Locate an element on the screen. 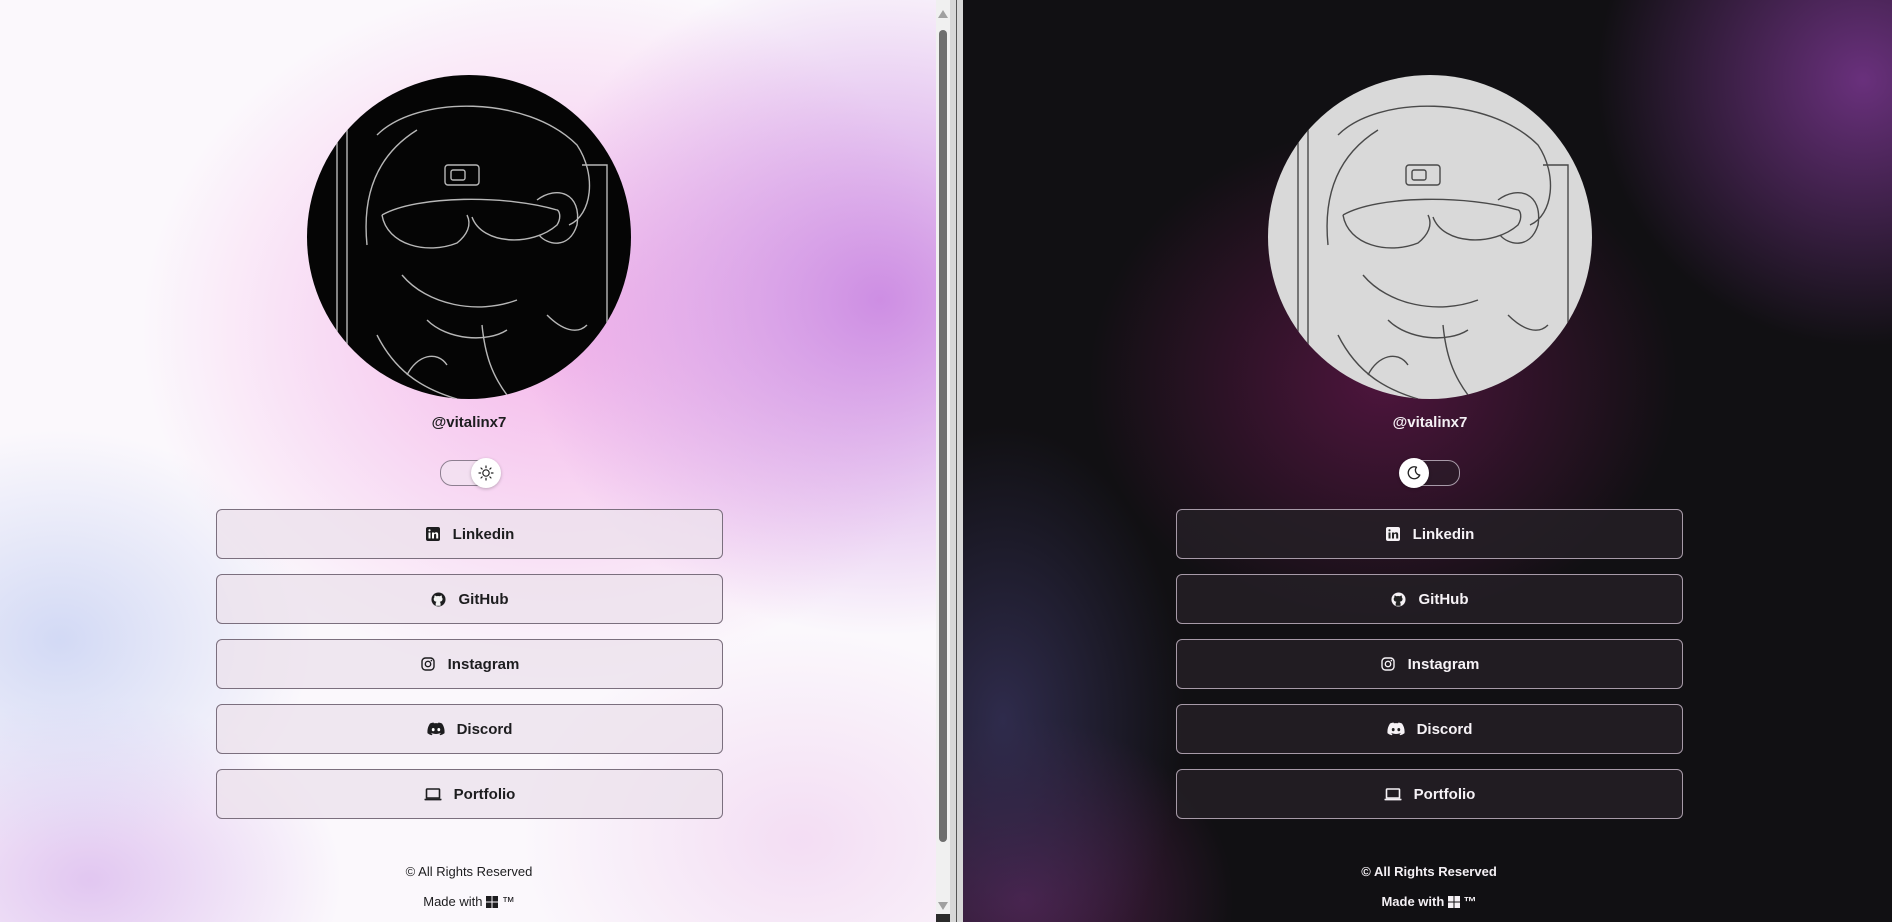 The height and width of the screenshot is (922, 1892). moon-icon is located at coordinates (1414, 473).